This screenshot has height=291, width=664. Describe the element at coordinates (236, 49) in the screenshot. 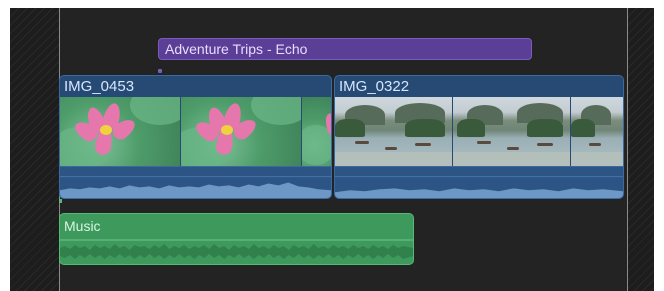

I see `title-clip-label: Adventure Trips - Echo` at that location.